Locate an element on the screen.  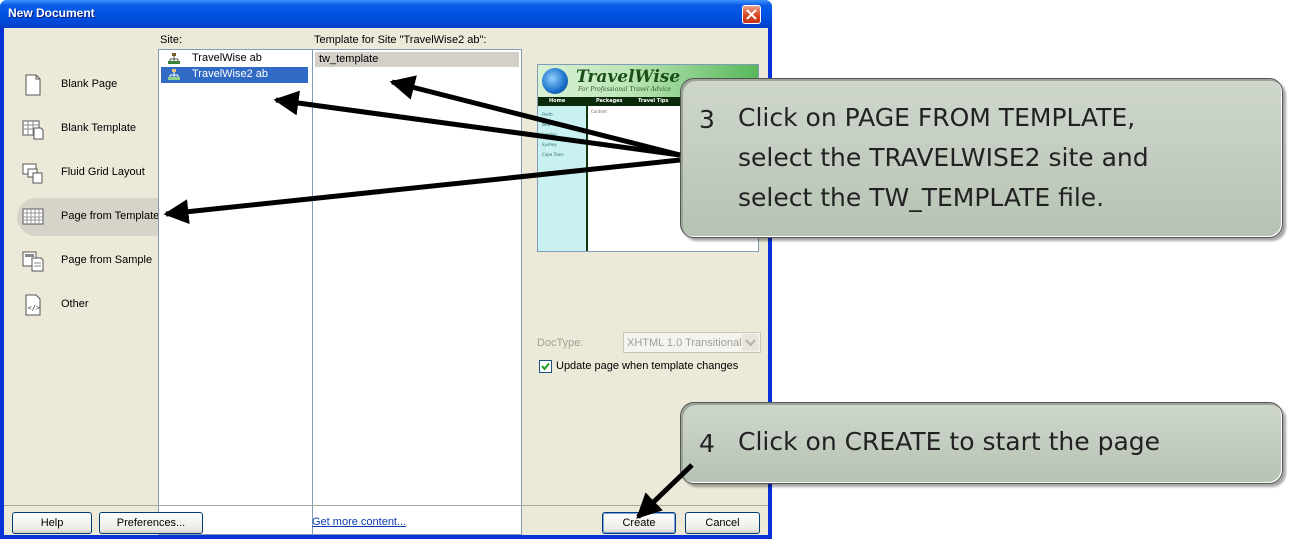
help-button: Help is located at coordinates (52, 523).